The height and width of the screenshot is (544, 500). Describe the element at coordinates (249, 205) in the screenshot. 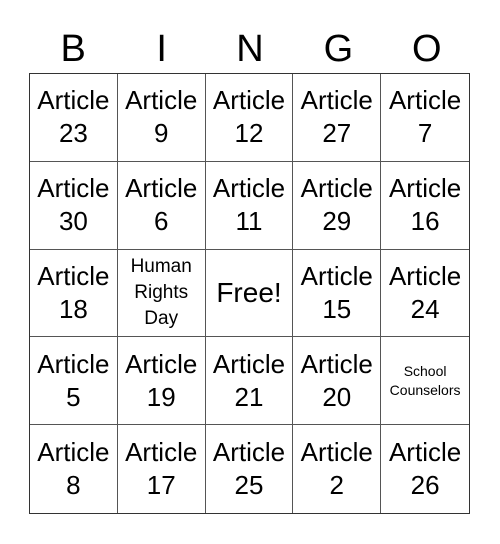

I see `bingo-cell: Article 11` at that location.